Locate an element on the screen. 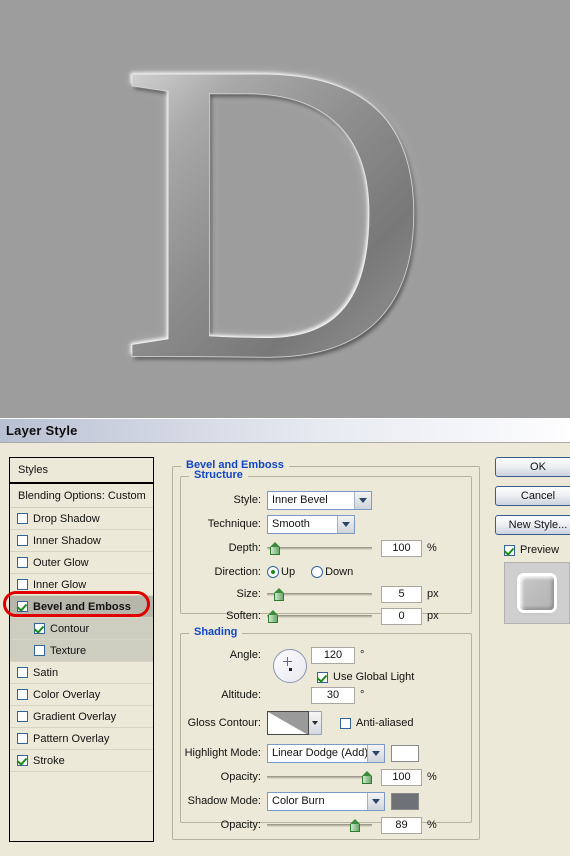  shadow-opacity-slider is located at coordinates (319, 825).